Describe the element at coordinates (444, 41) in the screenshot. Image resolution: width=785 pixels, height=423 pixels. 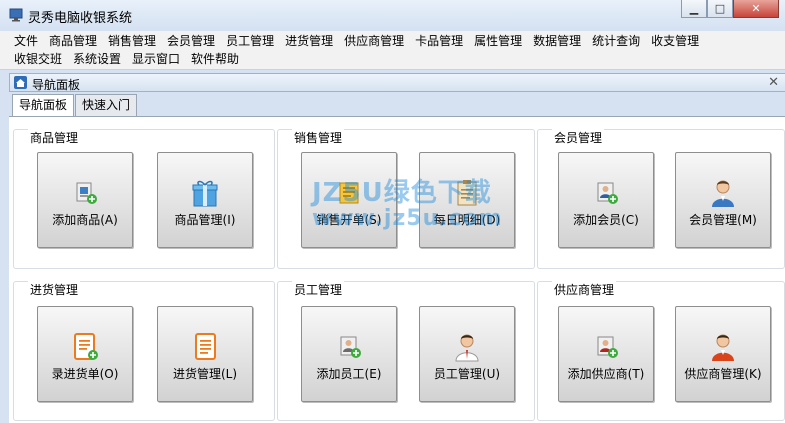
I see `menu-cards: 卡品管理` at that location.